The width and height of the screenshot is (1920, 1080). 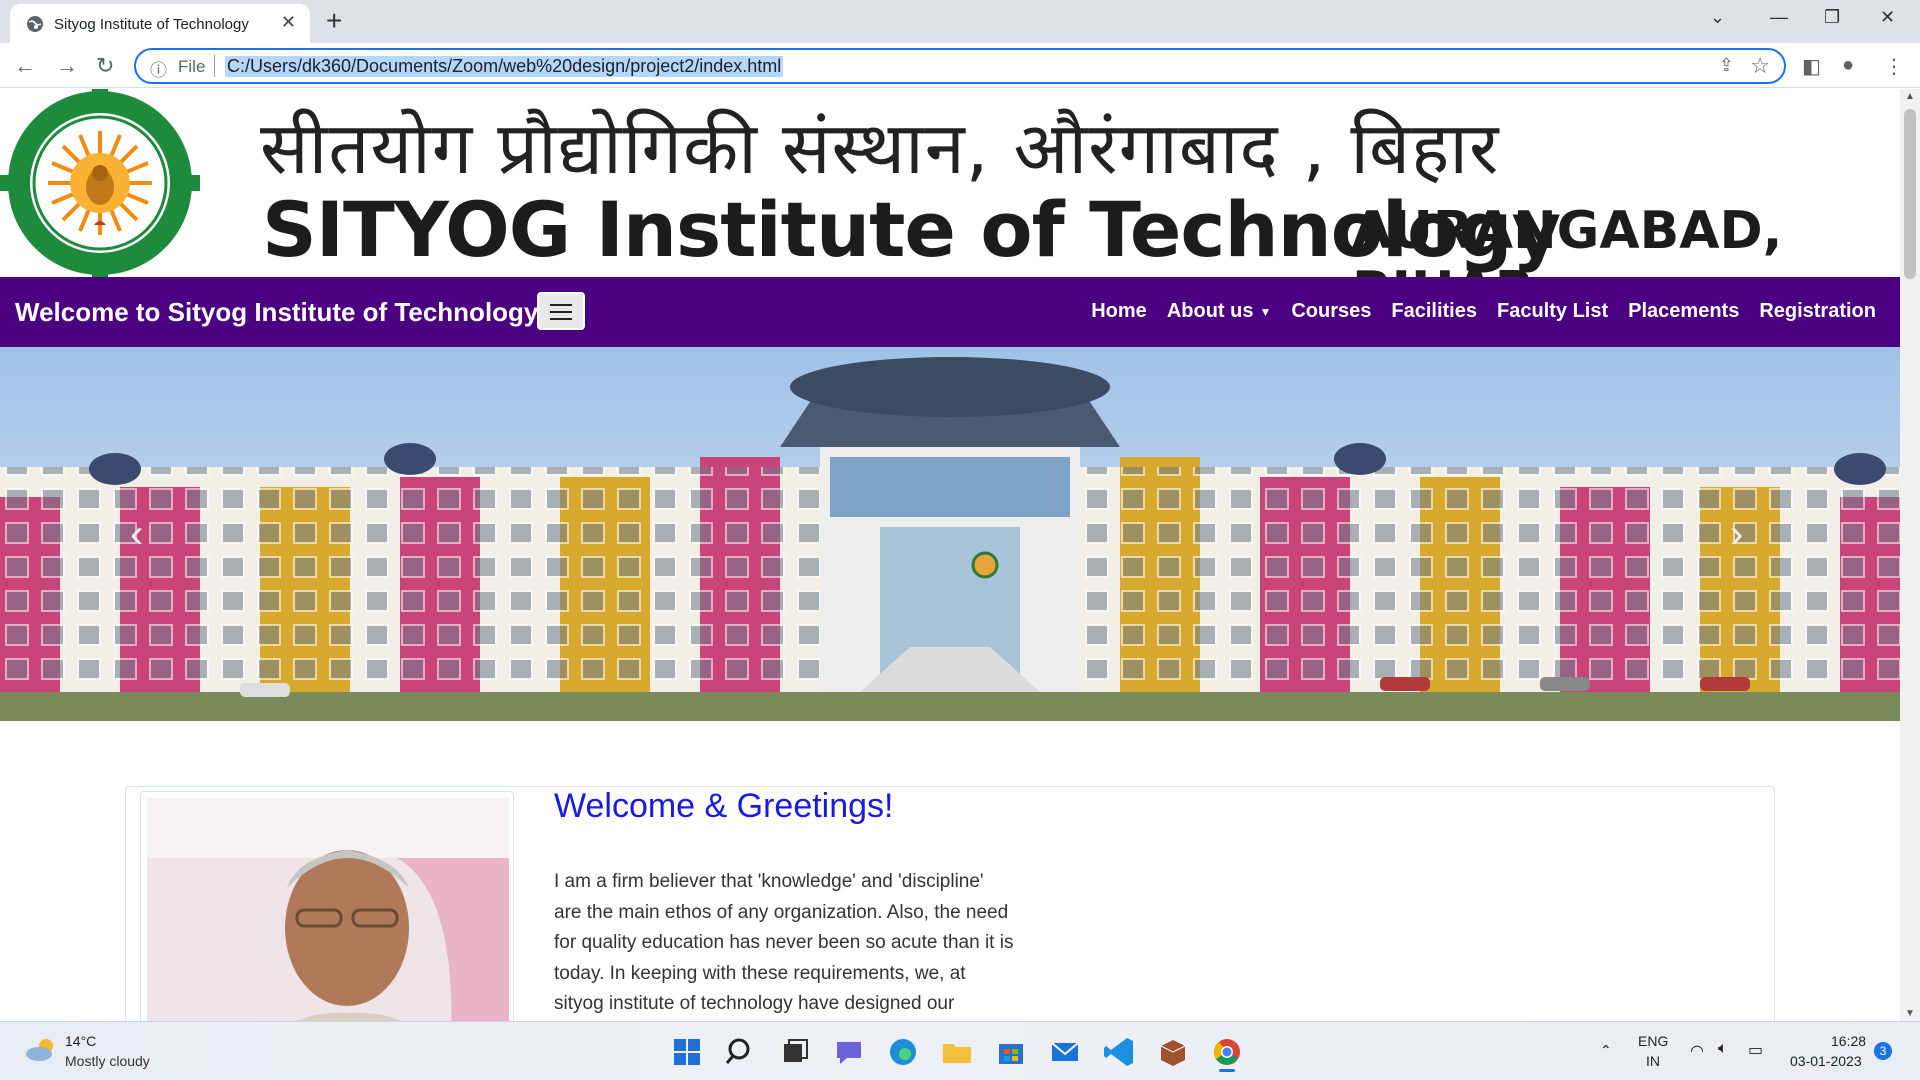 What do you see at coordinates (1779, 17) in the screenshot?
I see `minimize-button: —` at bounding box center [1779, 17].